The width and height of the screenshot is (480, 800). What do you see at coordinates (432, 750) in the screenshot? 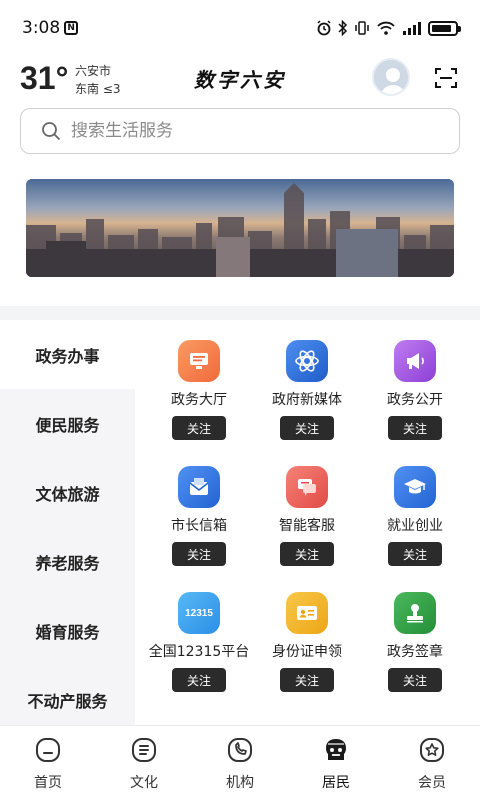
I see `member-icon` at bounding box center [432, 750].